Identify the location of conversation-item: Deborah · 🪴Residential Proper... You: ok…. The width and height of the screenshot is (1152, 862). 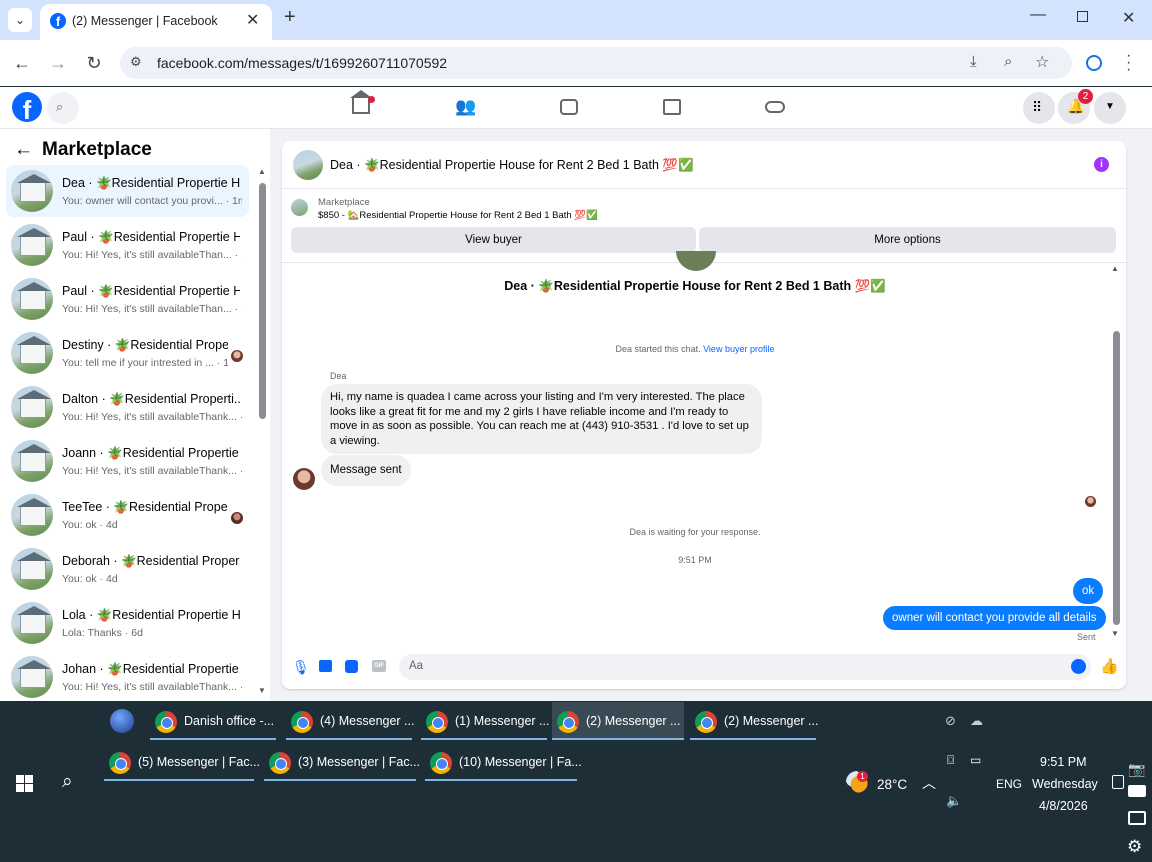
(127, 569).